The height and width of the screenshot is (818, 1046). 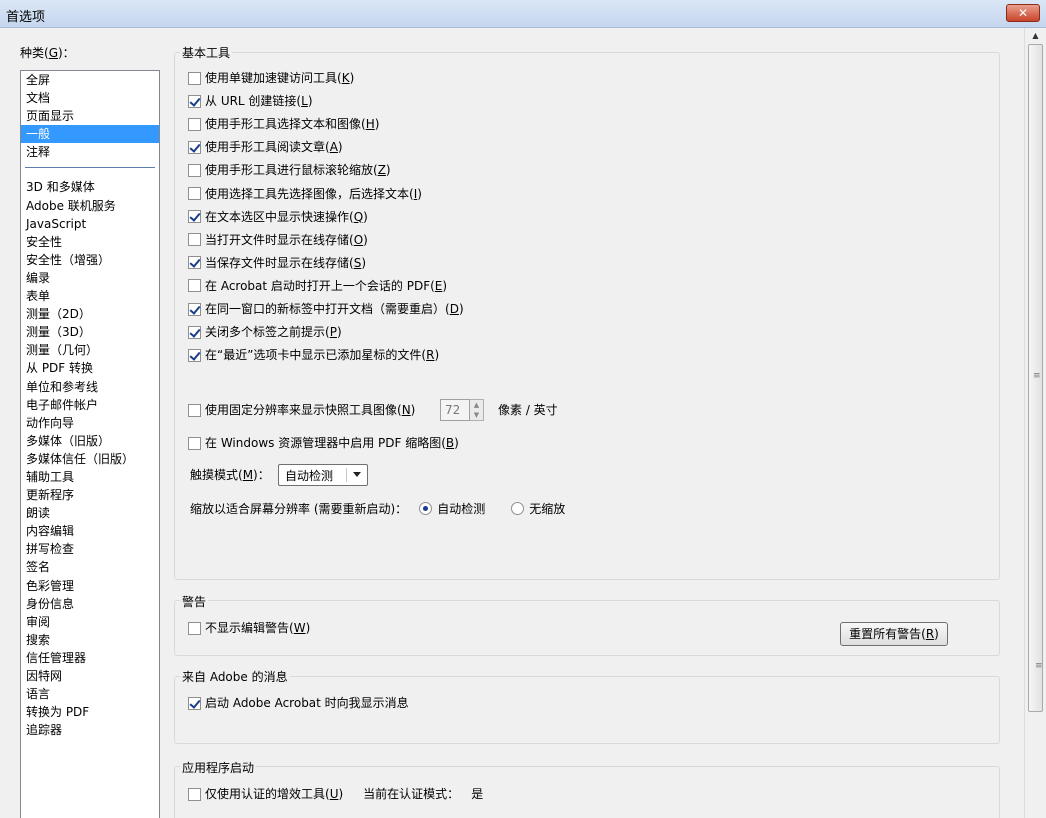 I want to click on basic-tool-option: 当打开文件时显示在线存储(O), so click(x=278, y=240).